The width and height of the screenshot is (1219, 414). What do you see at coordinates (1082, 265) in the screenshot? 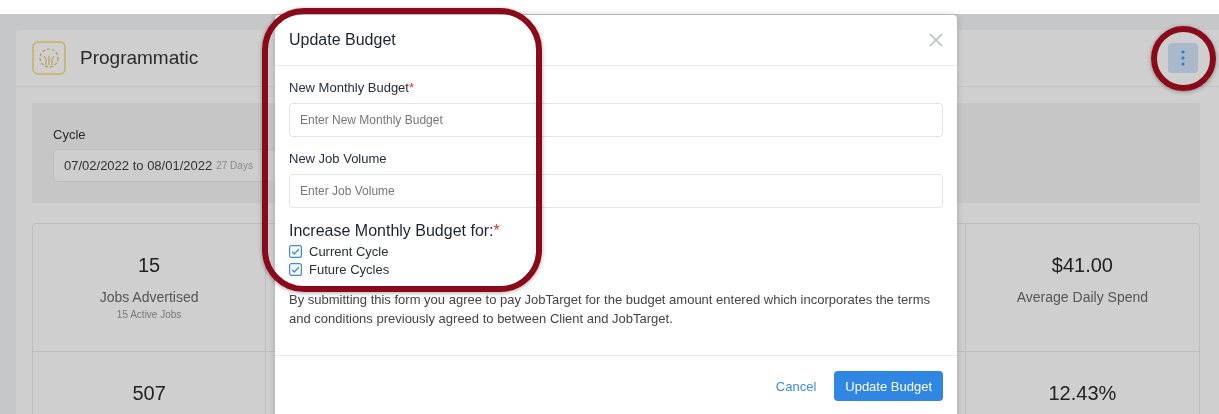
I see `stat-value: $41.00` at bounding box center [1082, 265].